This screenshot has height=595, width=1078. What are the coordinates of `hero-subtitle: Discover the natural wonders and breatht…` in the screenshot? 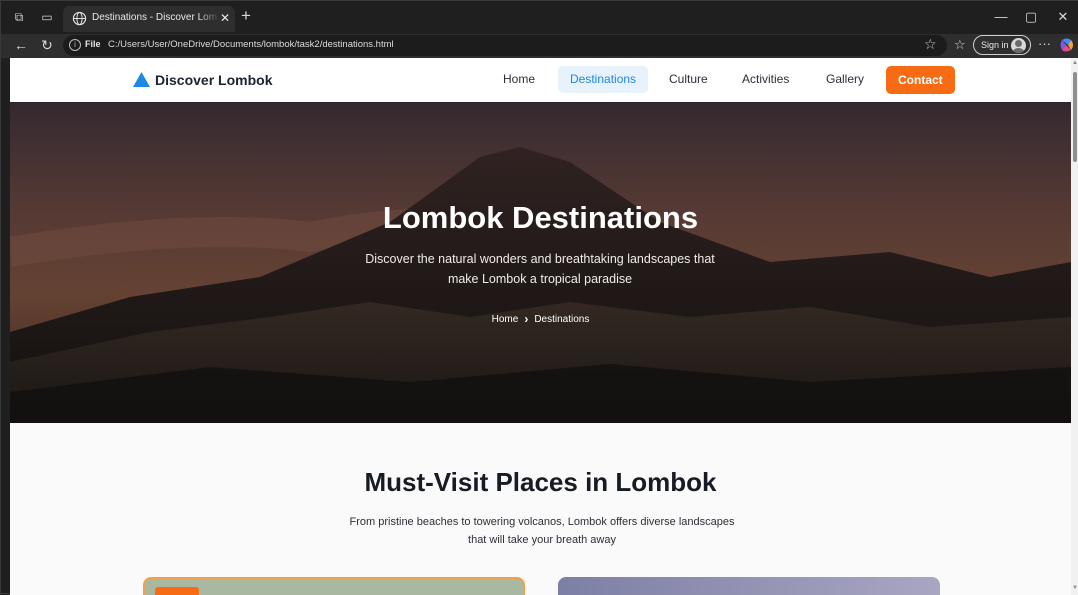 It's located at (540, 269).